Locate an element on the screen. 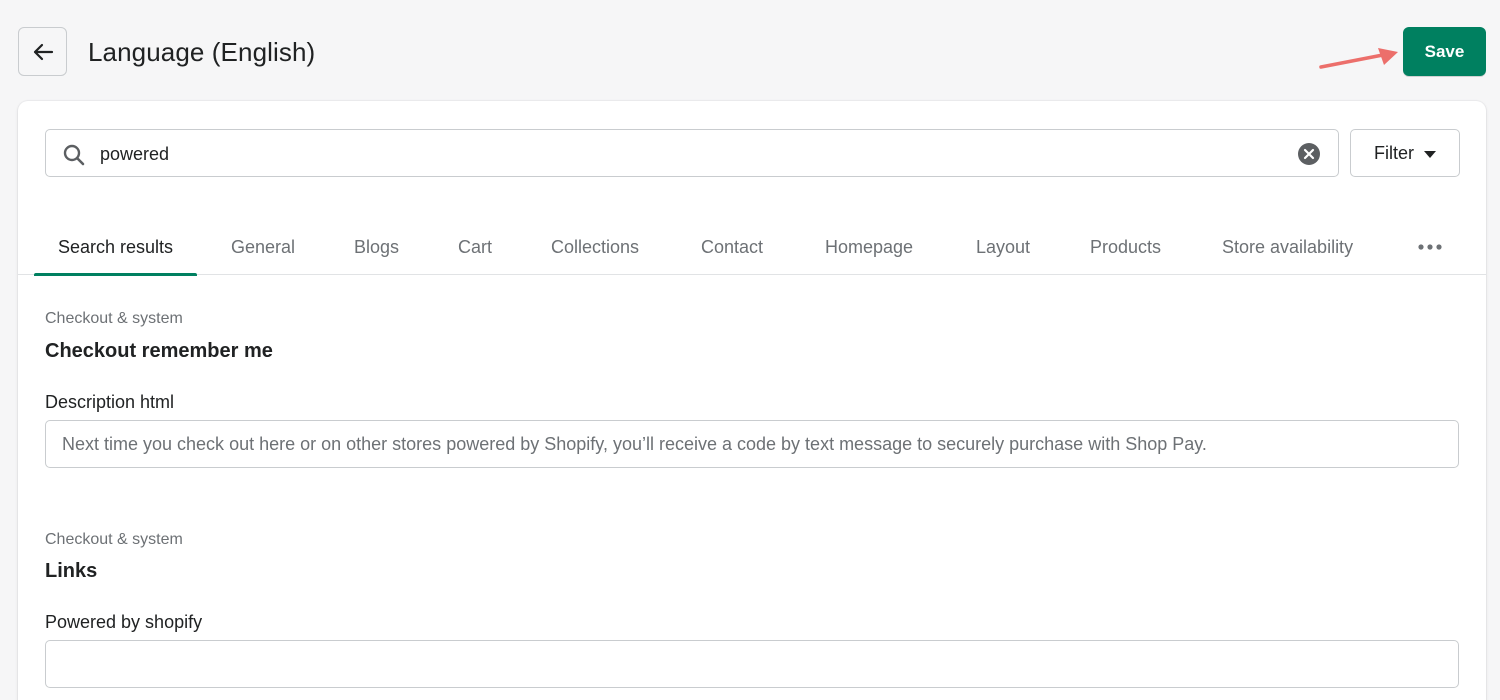 The image size is (1500, 700). tab-label: Collections is located at coordinates (595, 246).